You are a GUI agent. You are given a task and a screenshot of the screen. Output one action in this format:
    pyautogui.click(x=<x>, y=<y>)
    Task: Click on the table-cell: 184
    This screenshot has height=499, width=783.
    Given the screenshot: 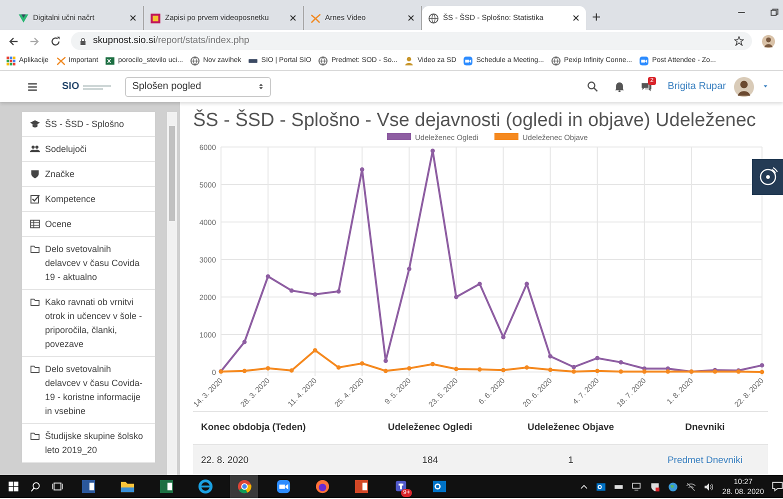 What is the action you would take?
    pyautogui.click(x=430, y=459)
    